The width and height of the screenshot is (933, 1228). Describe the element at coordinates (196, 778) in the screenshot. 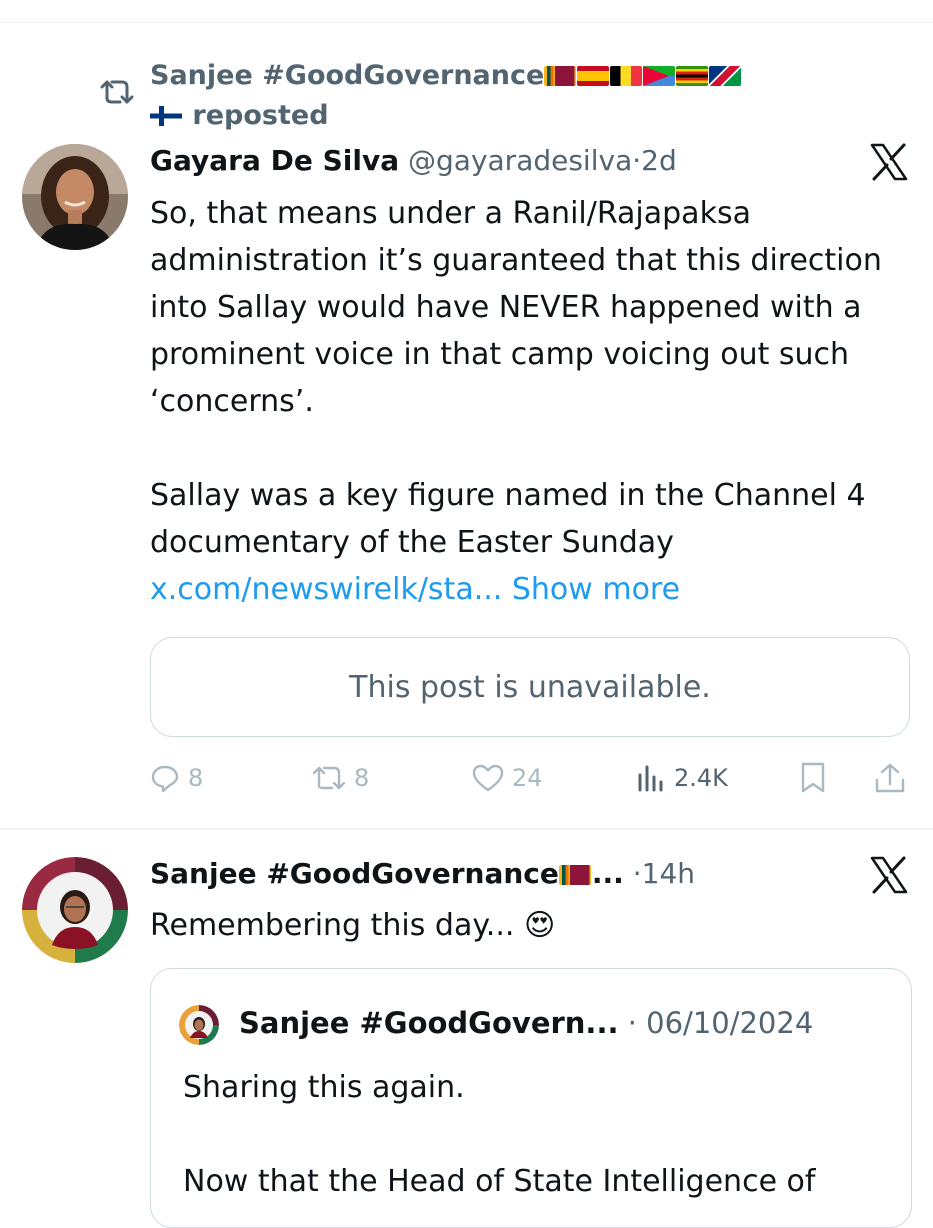

I see `reply-count: 8` at that location.